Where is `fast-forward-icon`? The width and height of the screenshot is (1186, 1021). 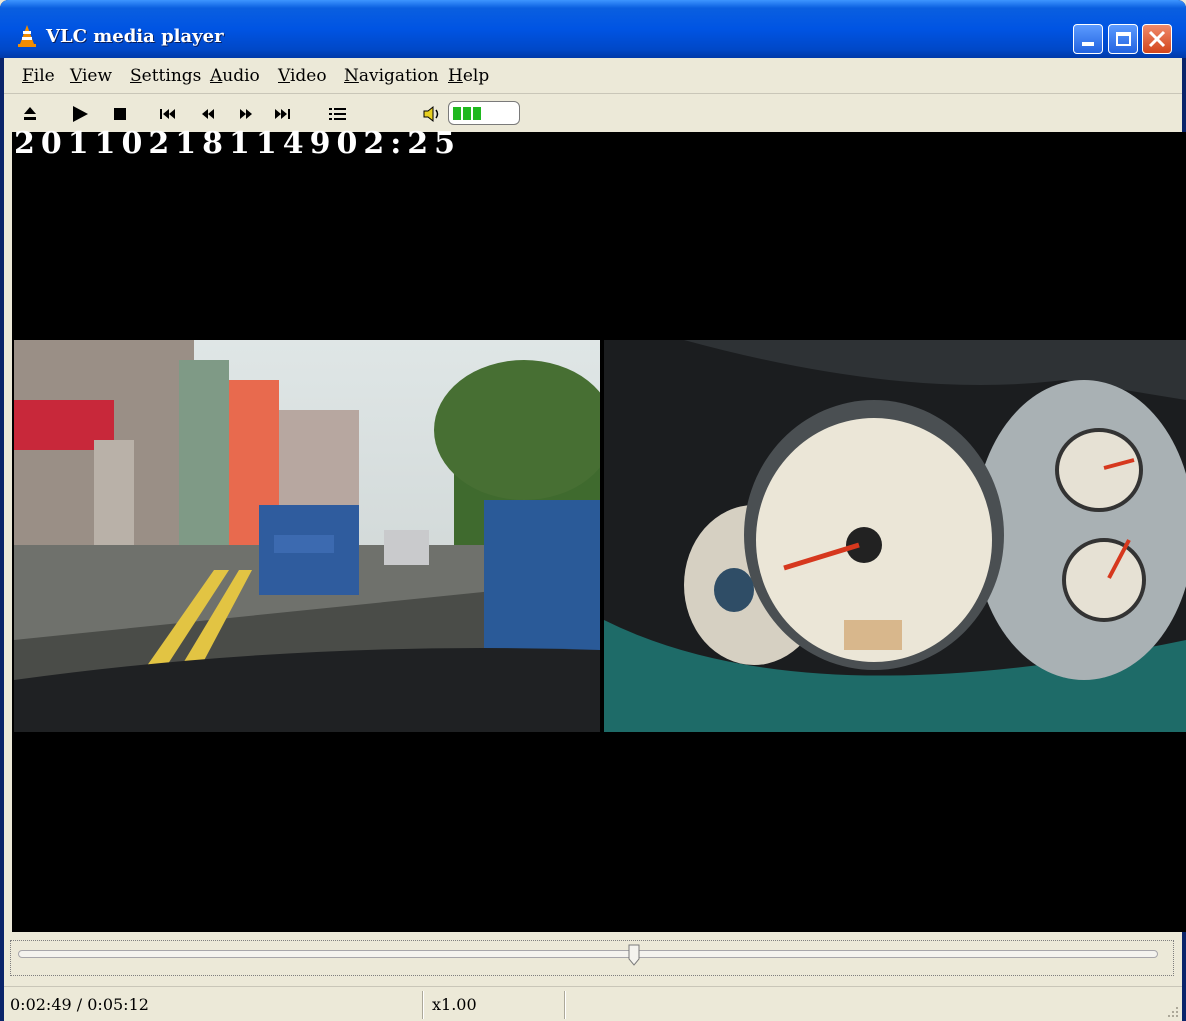 fast-forward-icon is located at coordinates (246, 114).